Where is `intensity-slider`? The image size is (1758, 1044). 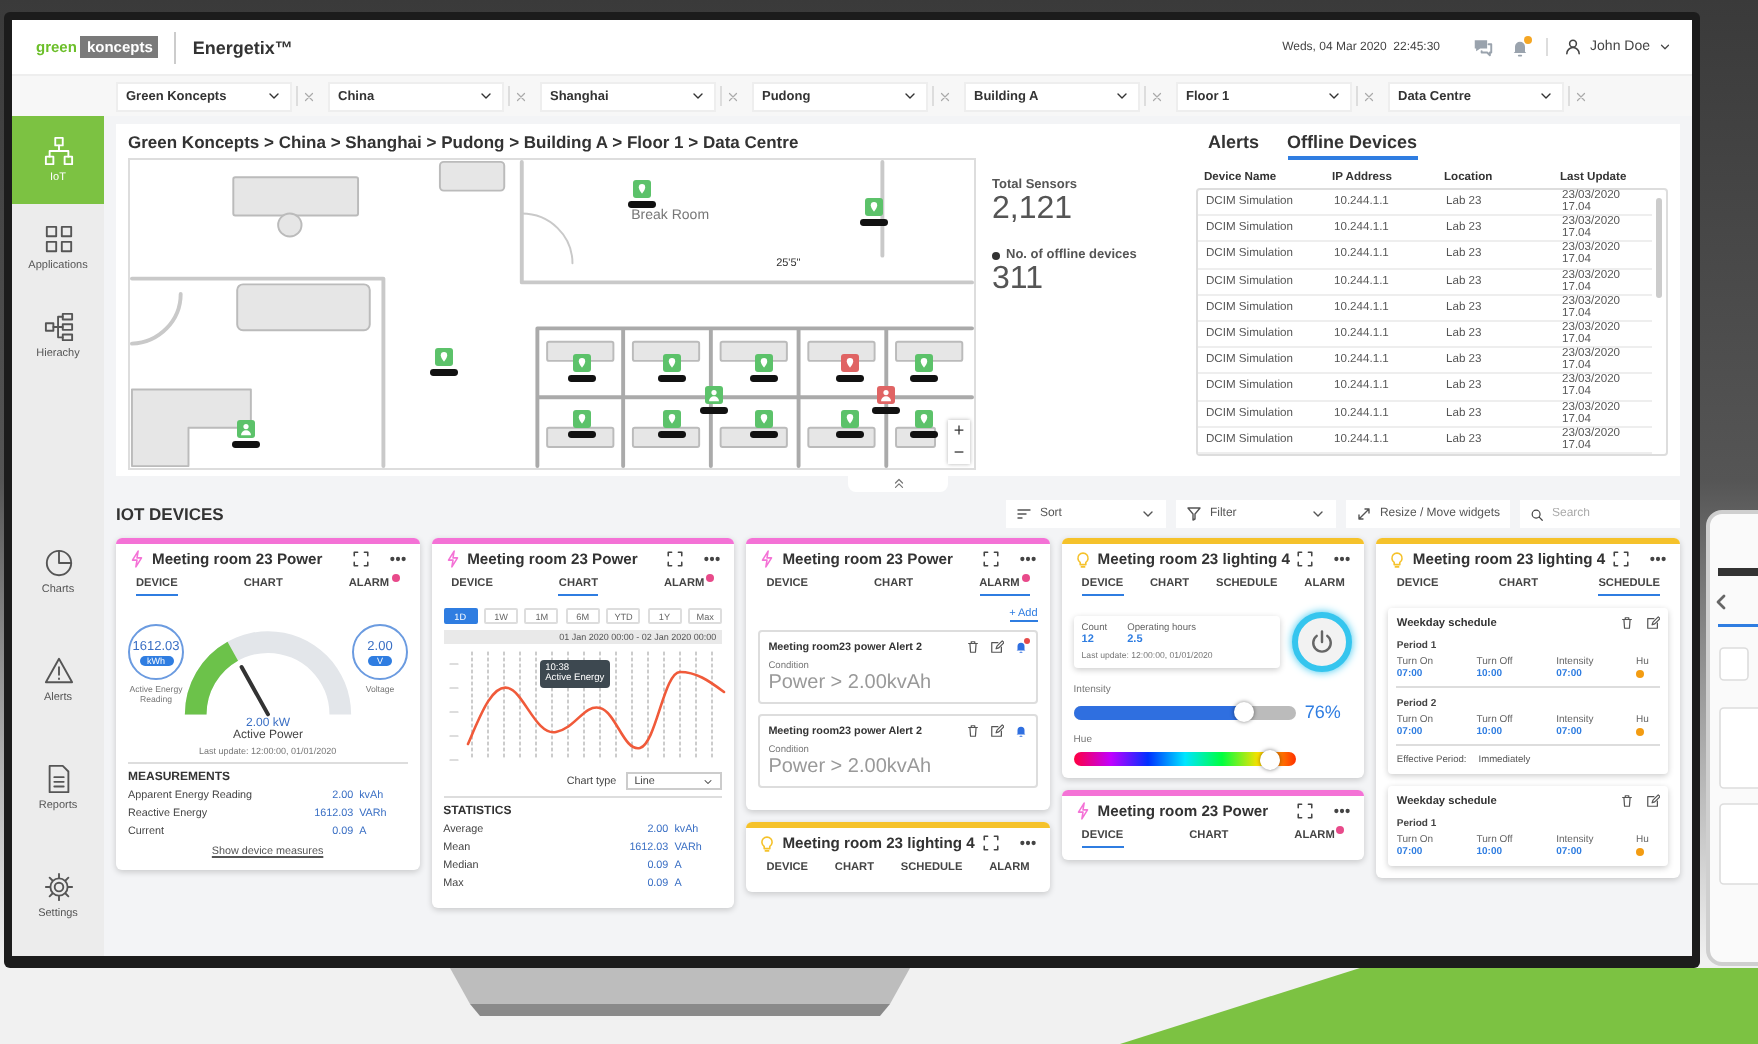 intensity-slider is located at coordinates (1185, 712).